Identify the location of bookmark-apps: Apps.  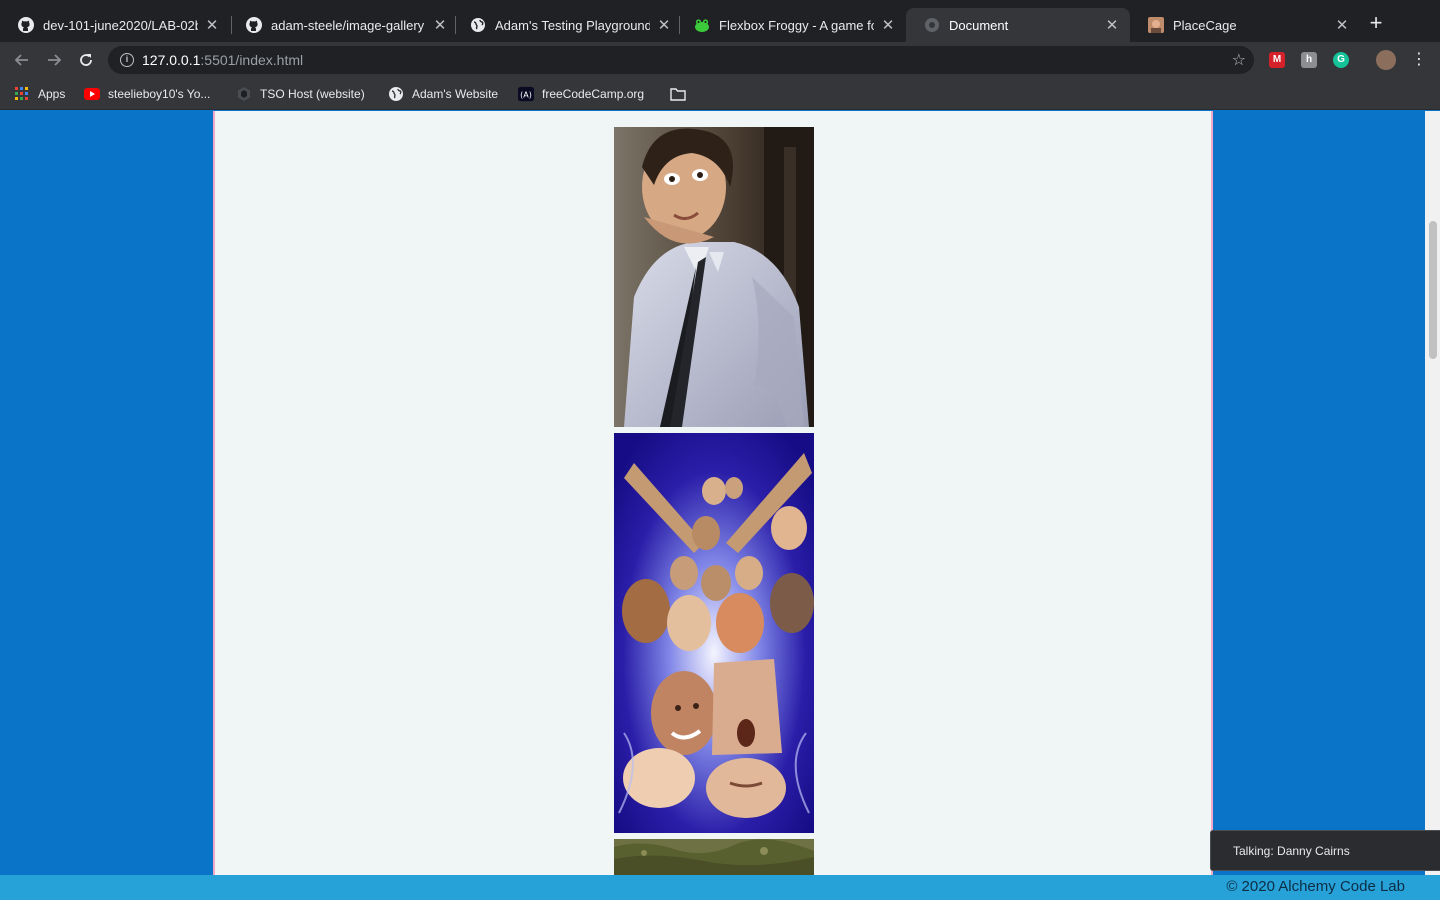
(39, 94).